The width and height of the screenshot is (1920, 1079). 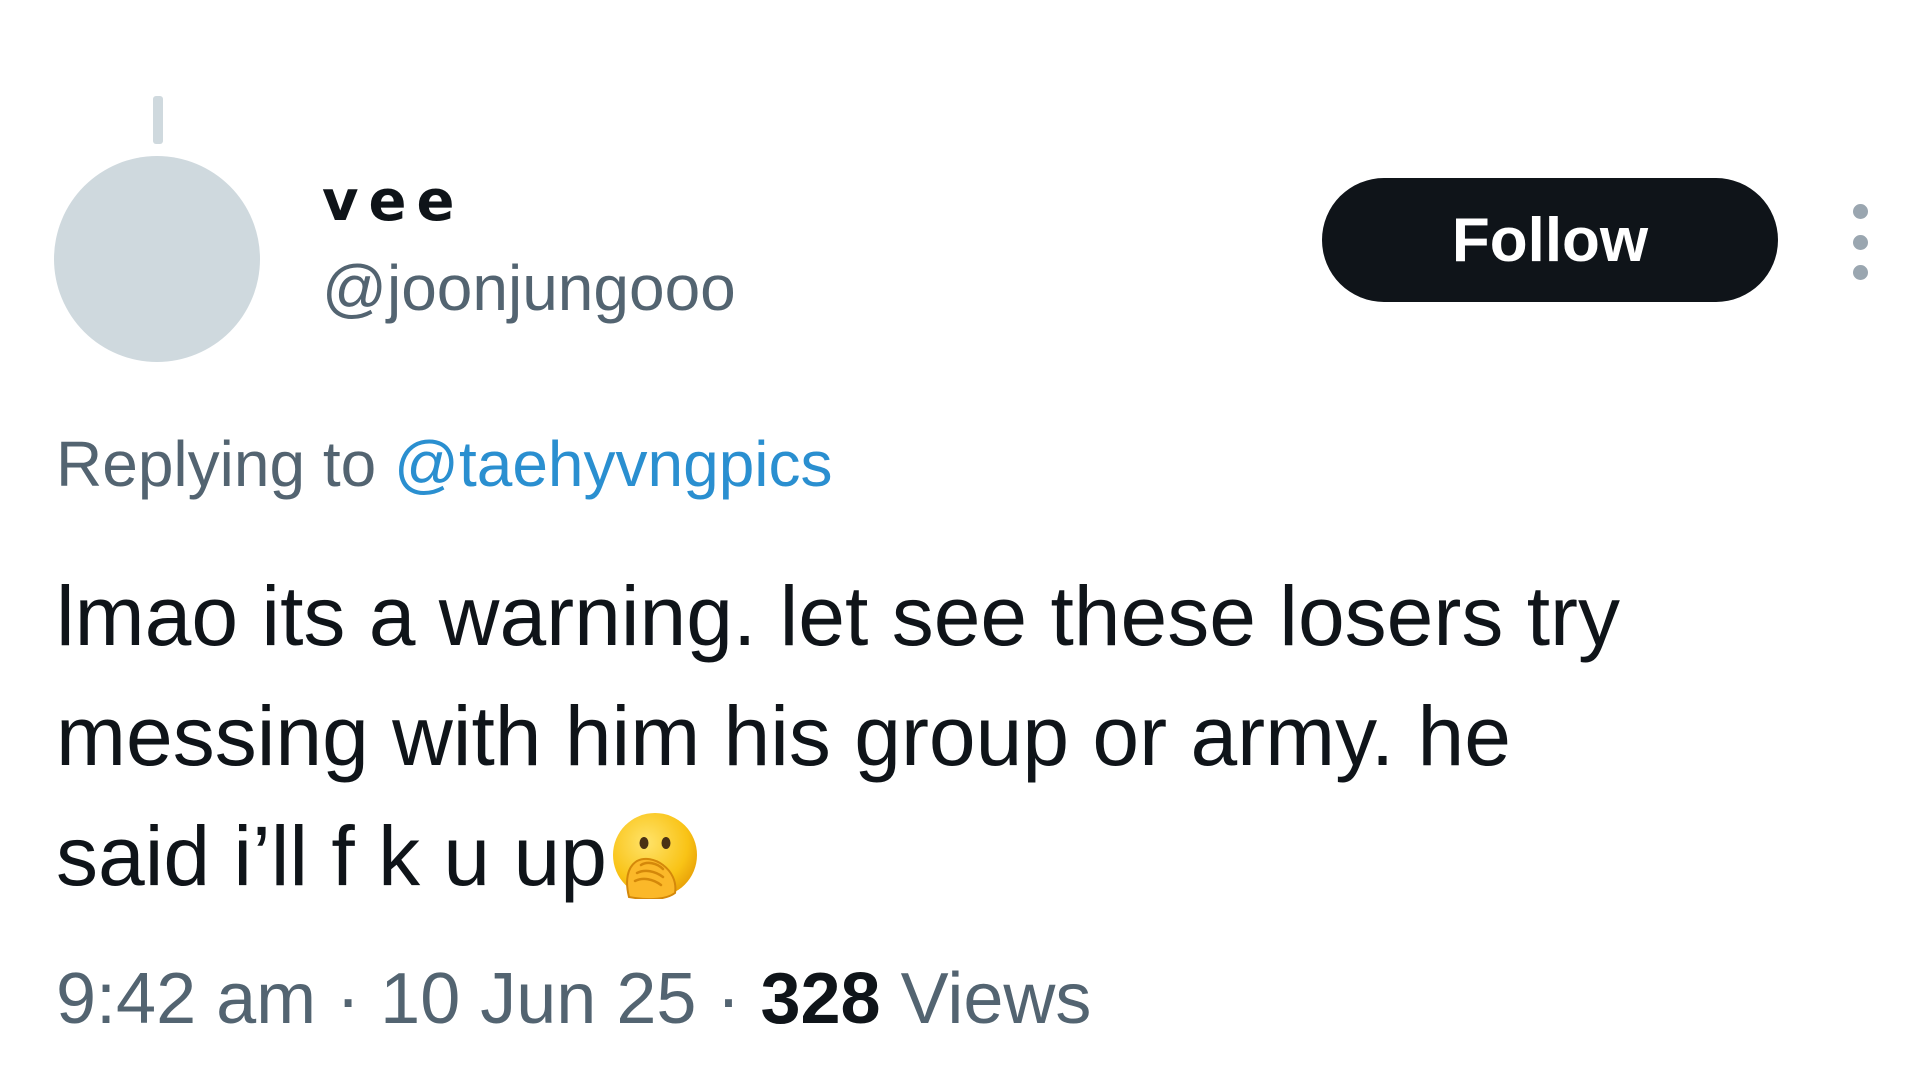 I want to click on replying-to: Replying to @taehyvngpics, so click(x=444, y=464).